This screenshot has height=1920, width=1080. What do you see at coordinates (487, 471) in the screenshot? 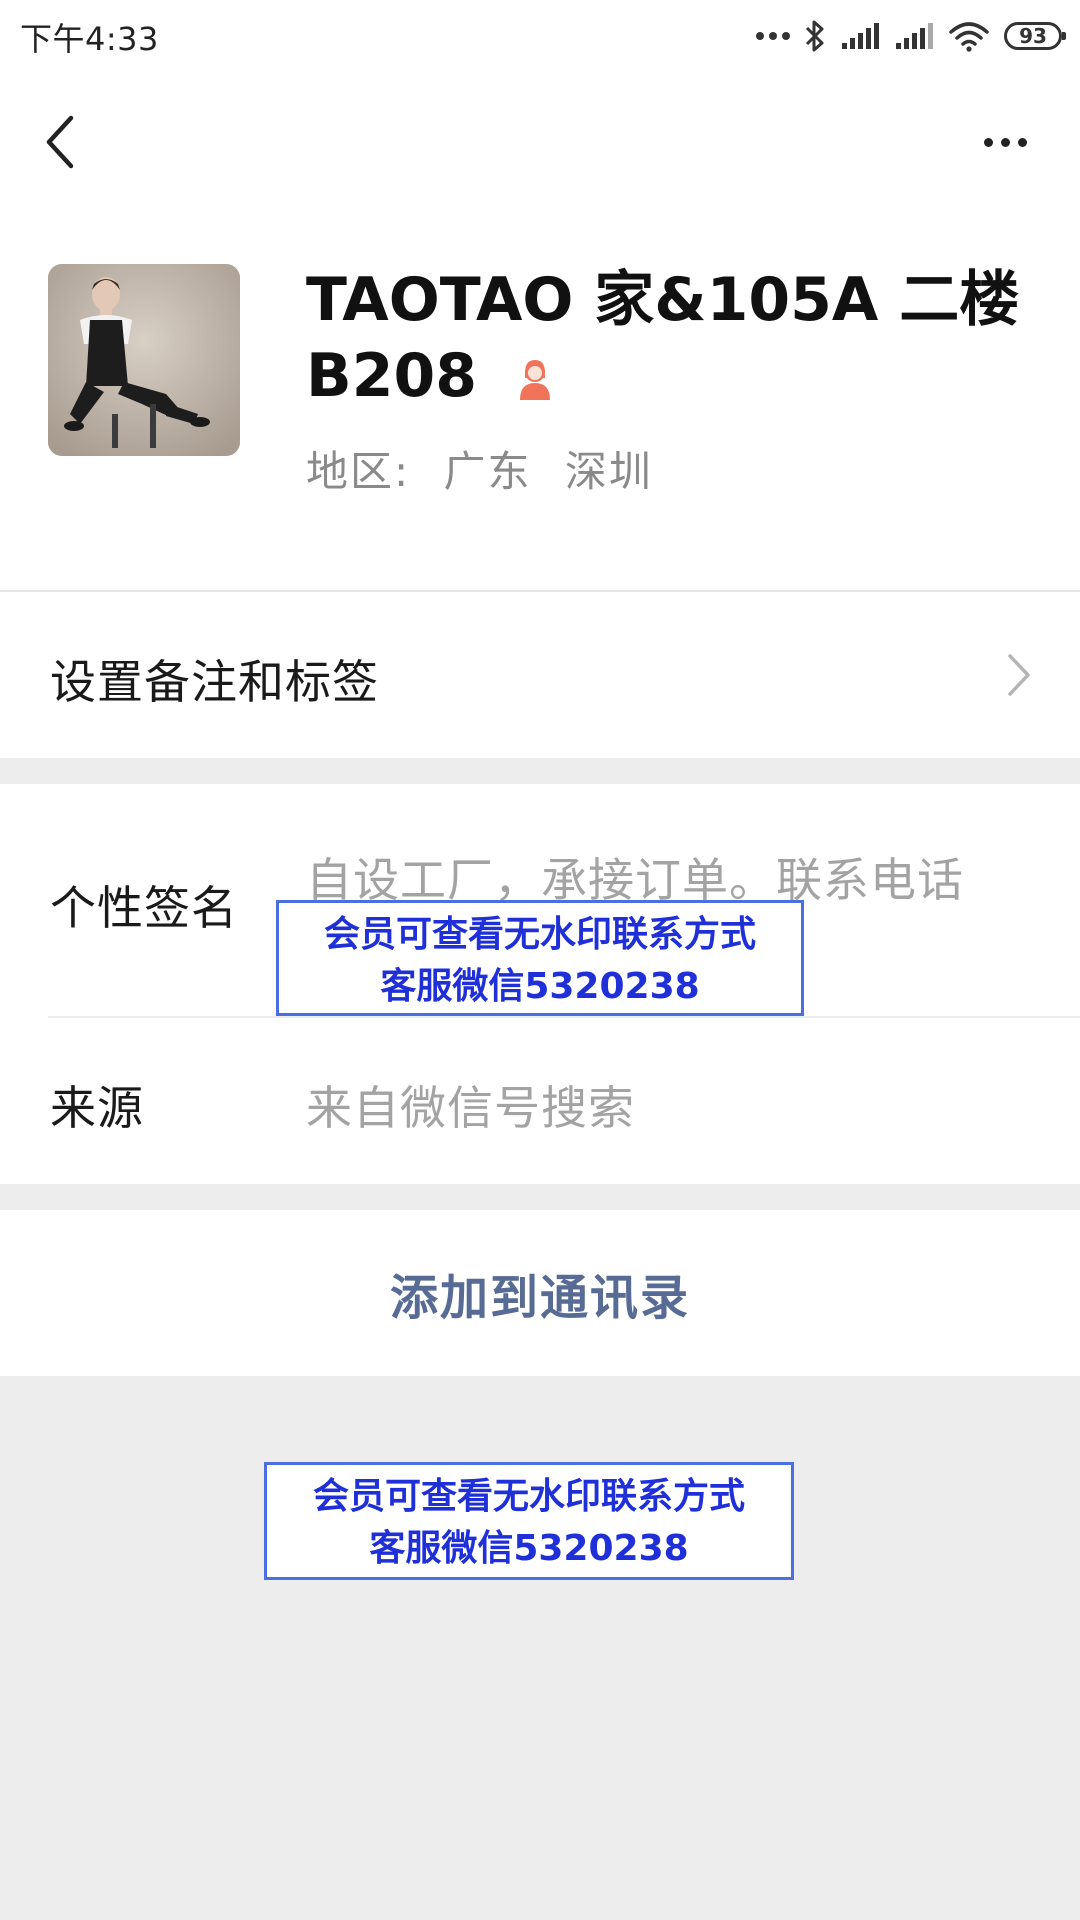
I see `region-province: 广东` at bounding box center [487, 471].